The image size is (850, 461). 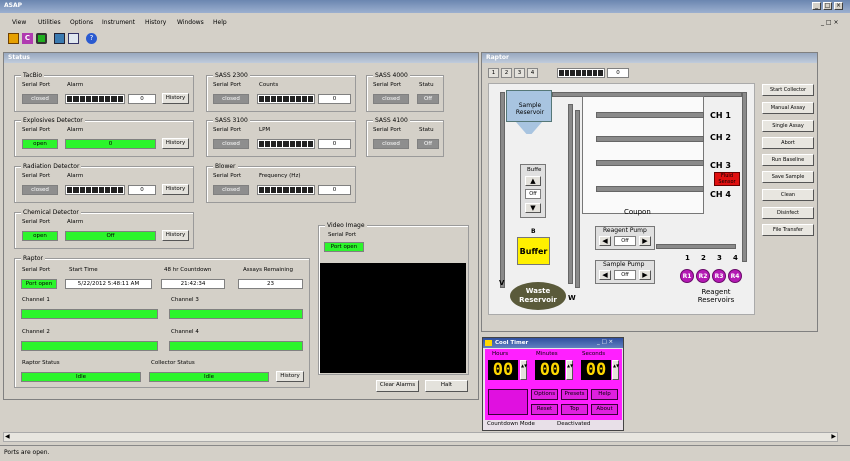 What do you see at coordinates (788, 90) in the screenshot?
I see `start-collector-button: Start Collector` at bounding box center [788, 90].